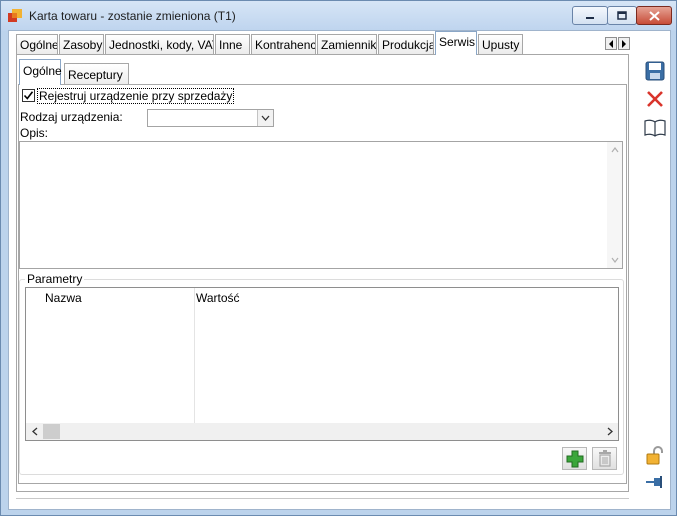 The height and width of the screenshot is (516, 677). What do you see at coordinates (283, 44) in the screenshot?
I see `tab-kontrahenci: Kontrahenci` at bounding box center [283, 44].